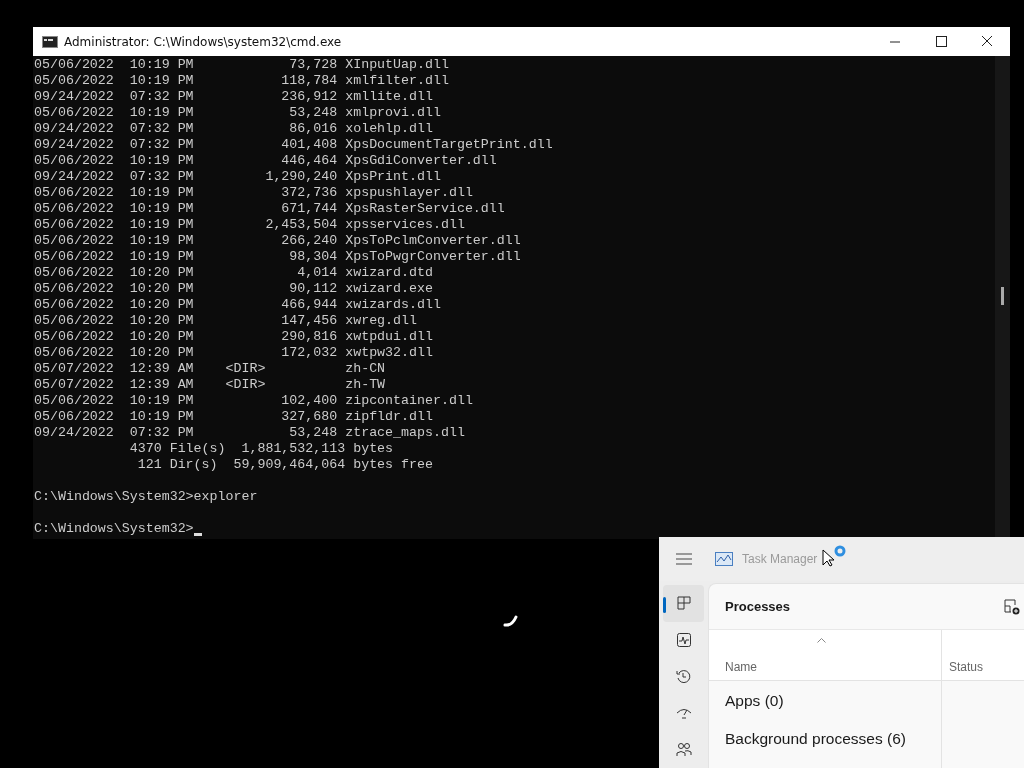  What do you see at coordinates (683, 603) in the screenshot?
I see `grid-icon` at bounding box center [683, 603].